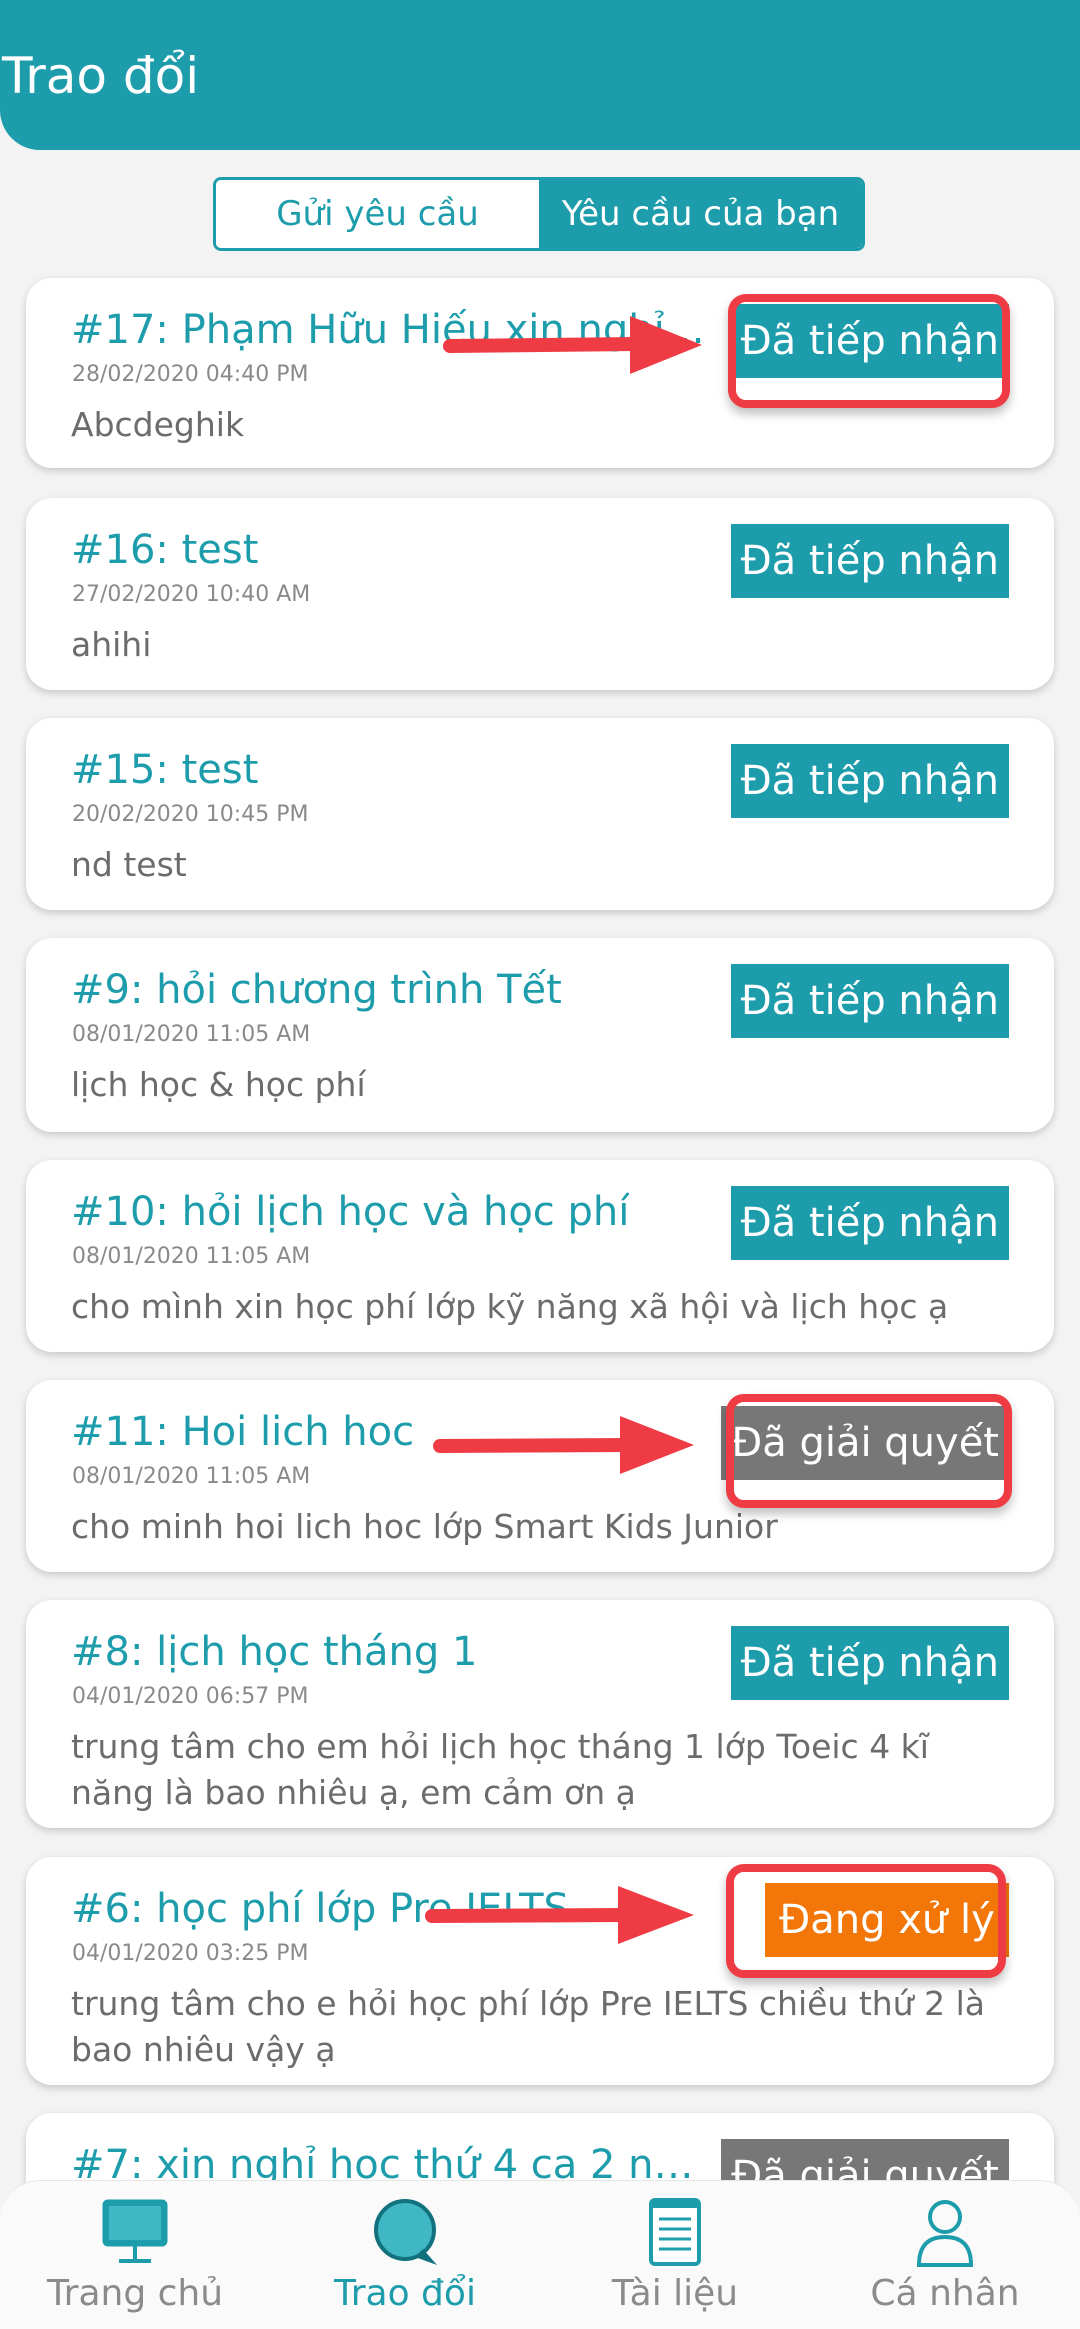 Image resolution: width=1080 pixels, height=2329 pixels. I want to click on request-title: #9: hỏi chương trình Tết, so click(316, 990).